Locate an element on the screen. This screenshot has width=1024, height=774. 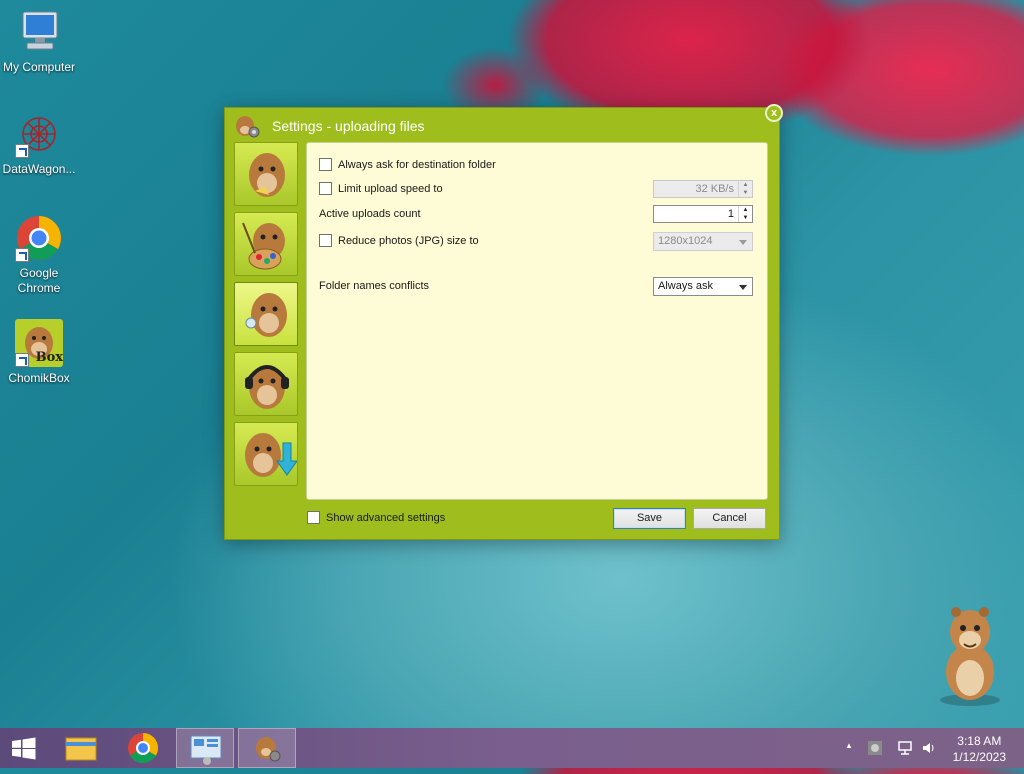
folder-conflicts-value: Always ask is located at coordinates (686, 286).